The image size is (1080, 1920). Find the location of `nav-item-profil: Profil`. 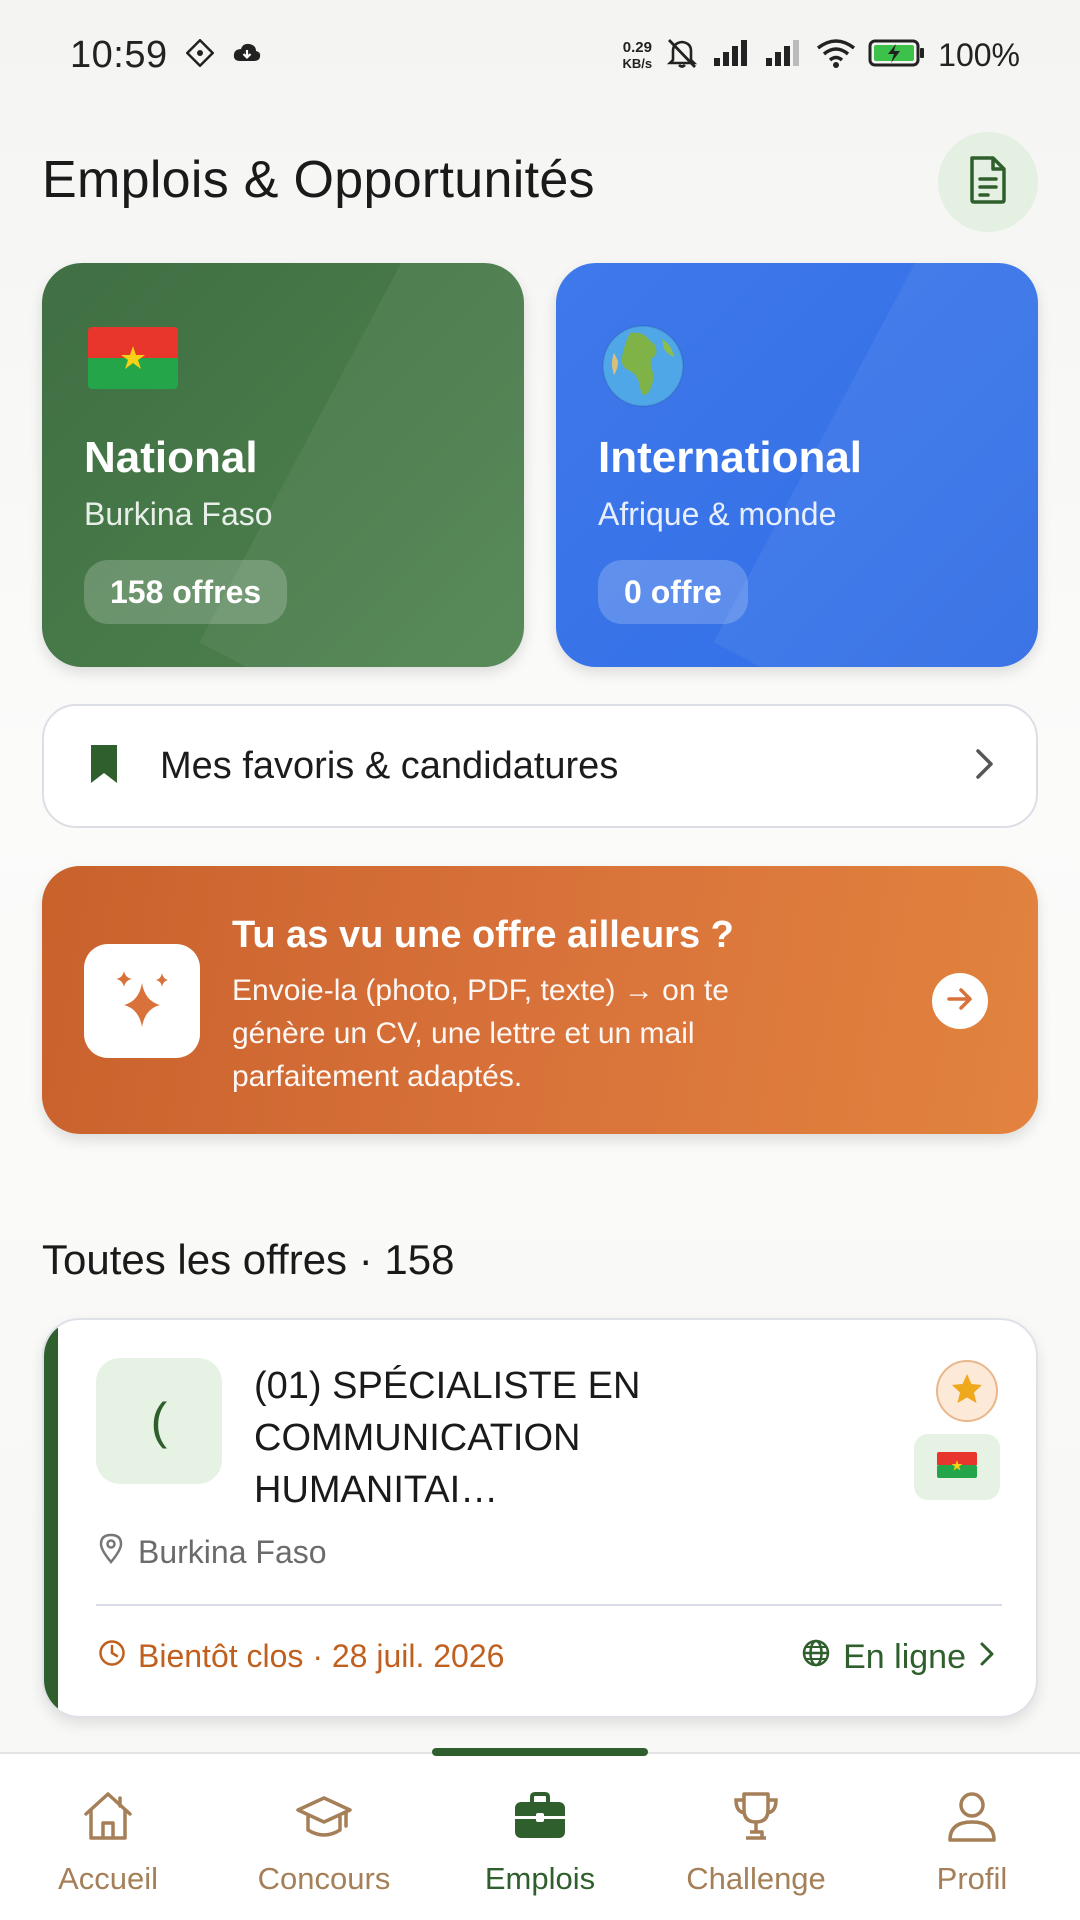

nav-item-profil: Profil is located at coordinates (972, 1837).